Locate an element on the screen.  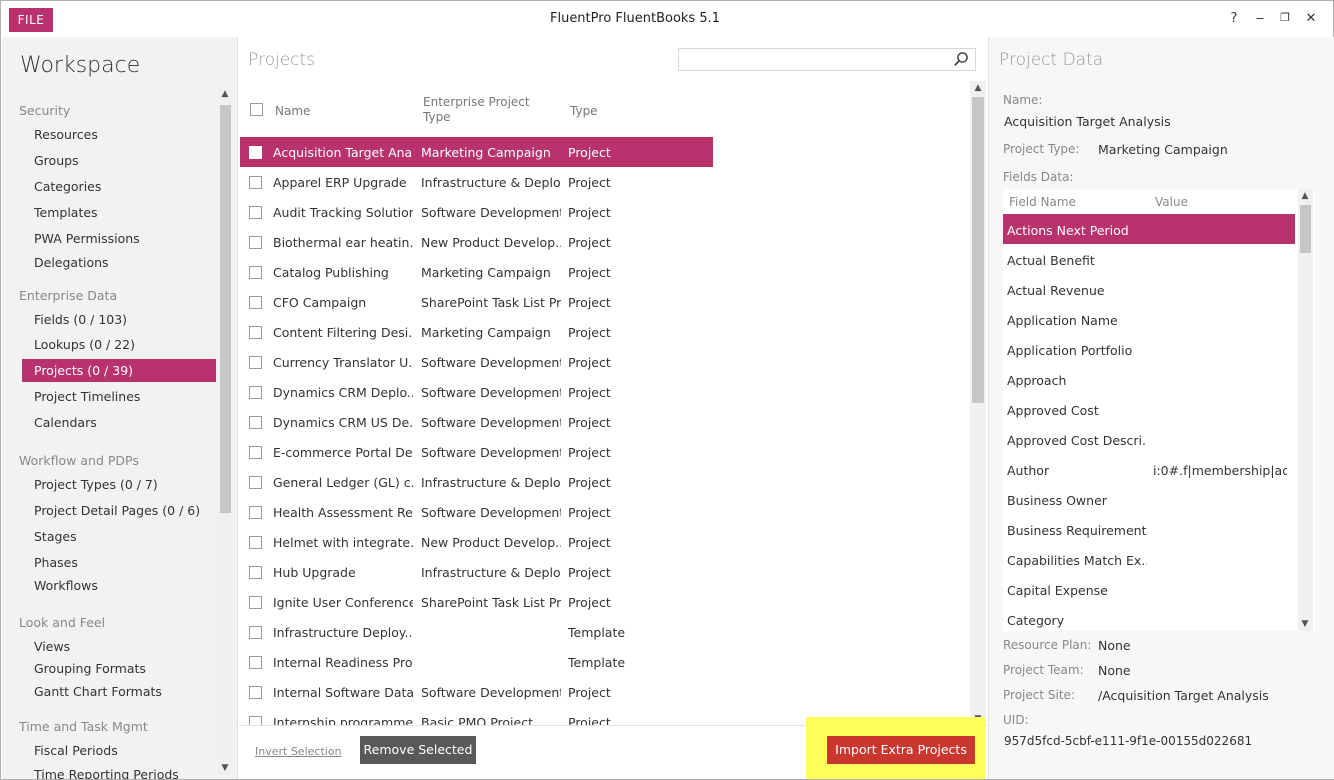
field-row: Approach is located at coordinates (1149, 379).